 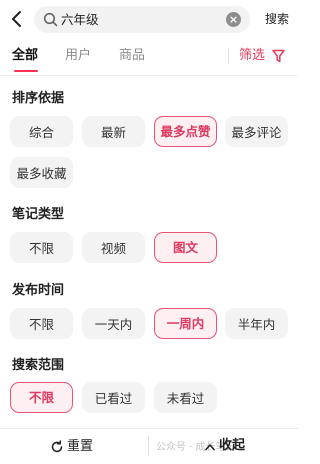 What do you see at coordinates (41, 247) in the screenshot?
I see `note-type-option: 不限` at bounding box center [41, 247].